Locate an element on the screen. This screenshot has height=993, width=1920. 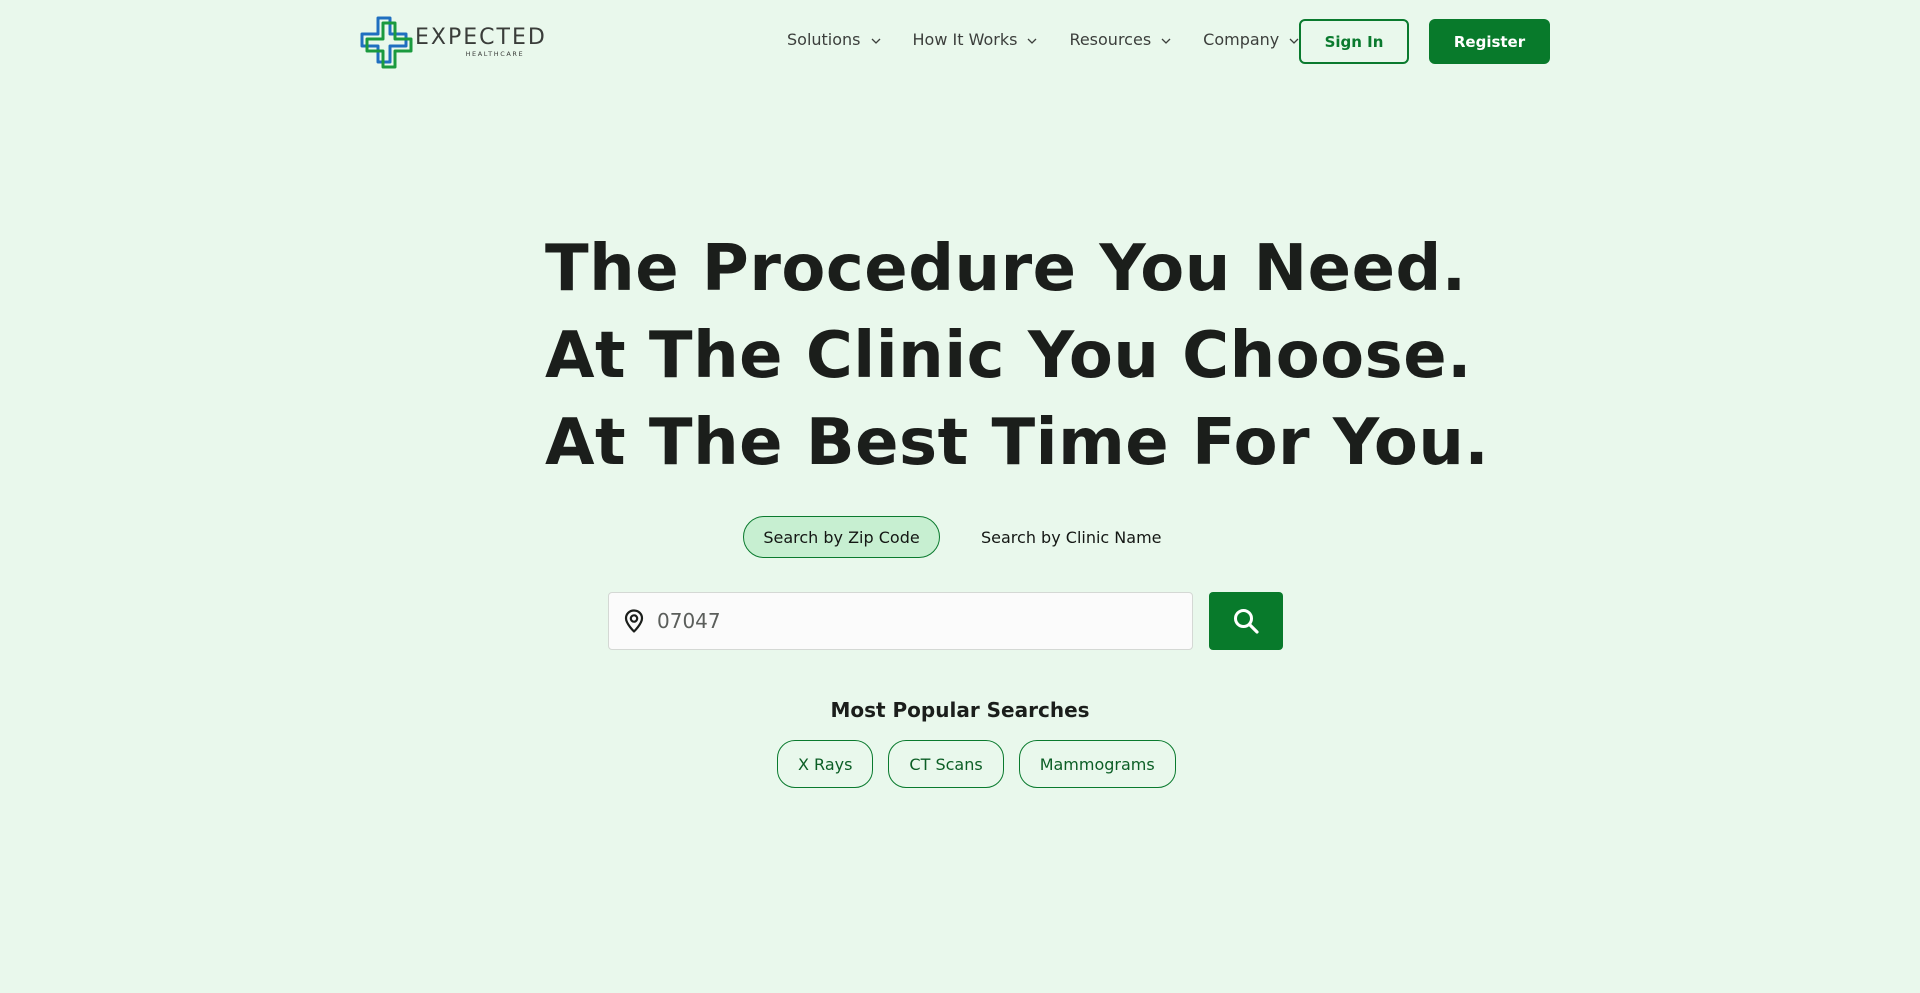
search-button is located at coordinates (1246, 621).